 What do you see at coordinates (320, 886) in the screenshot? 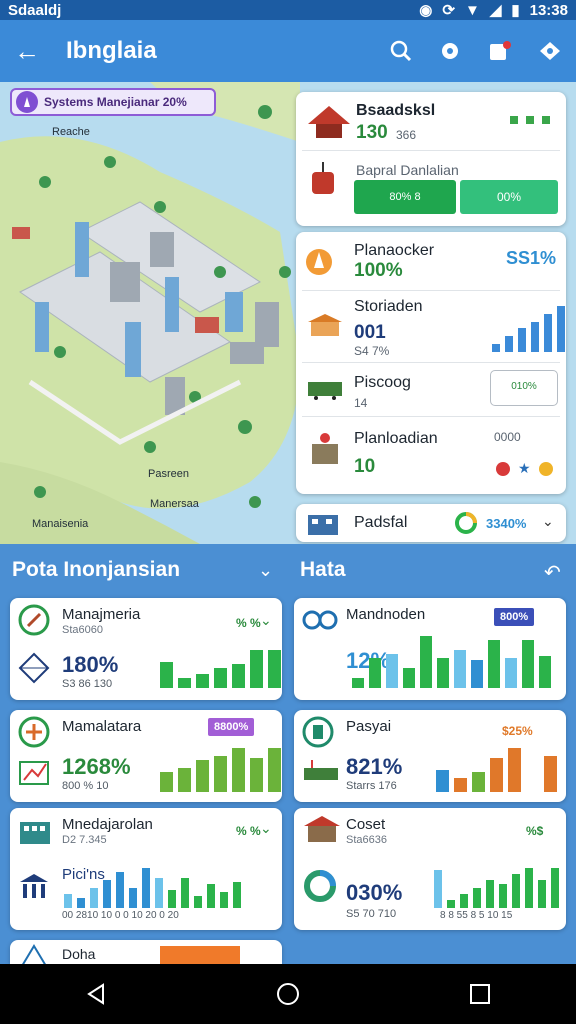
I see `donut-chart-icon` at bounding box center [320, 886].